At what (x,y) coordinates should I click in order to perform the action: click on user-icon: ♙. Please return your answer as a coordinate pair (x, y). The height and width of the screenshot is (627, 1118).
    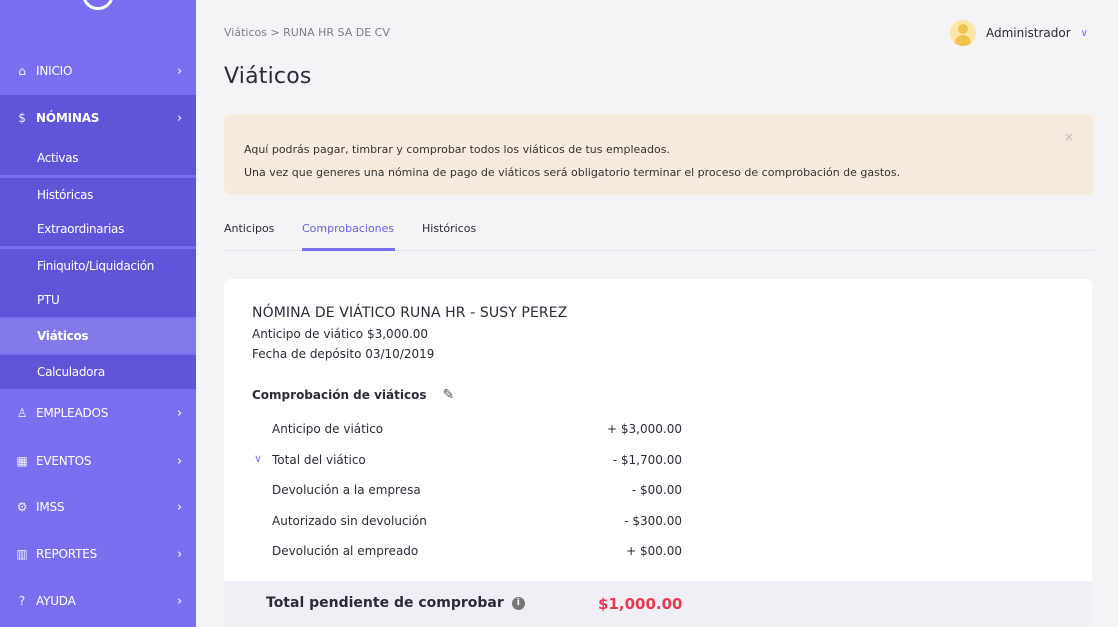
    Looking at the image, I should click on (22, 413).